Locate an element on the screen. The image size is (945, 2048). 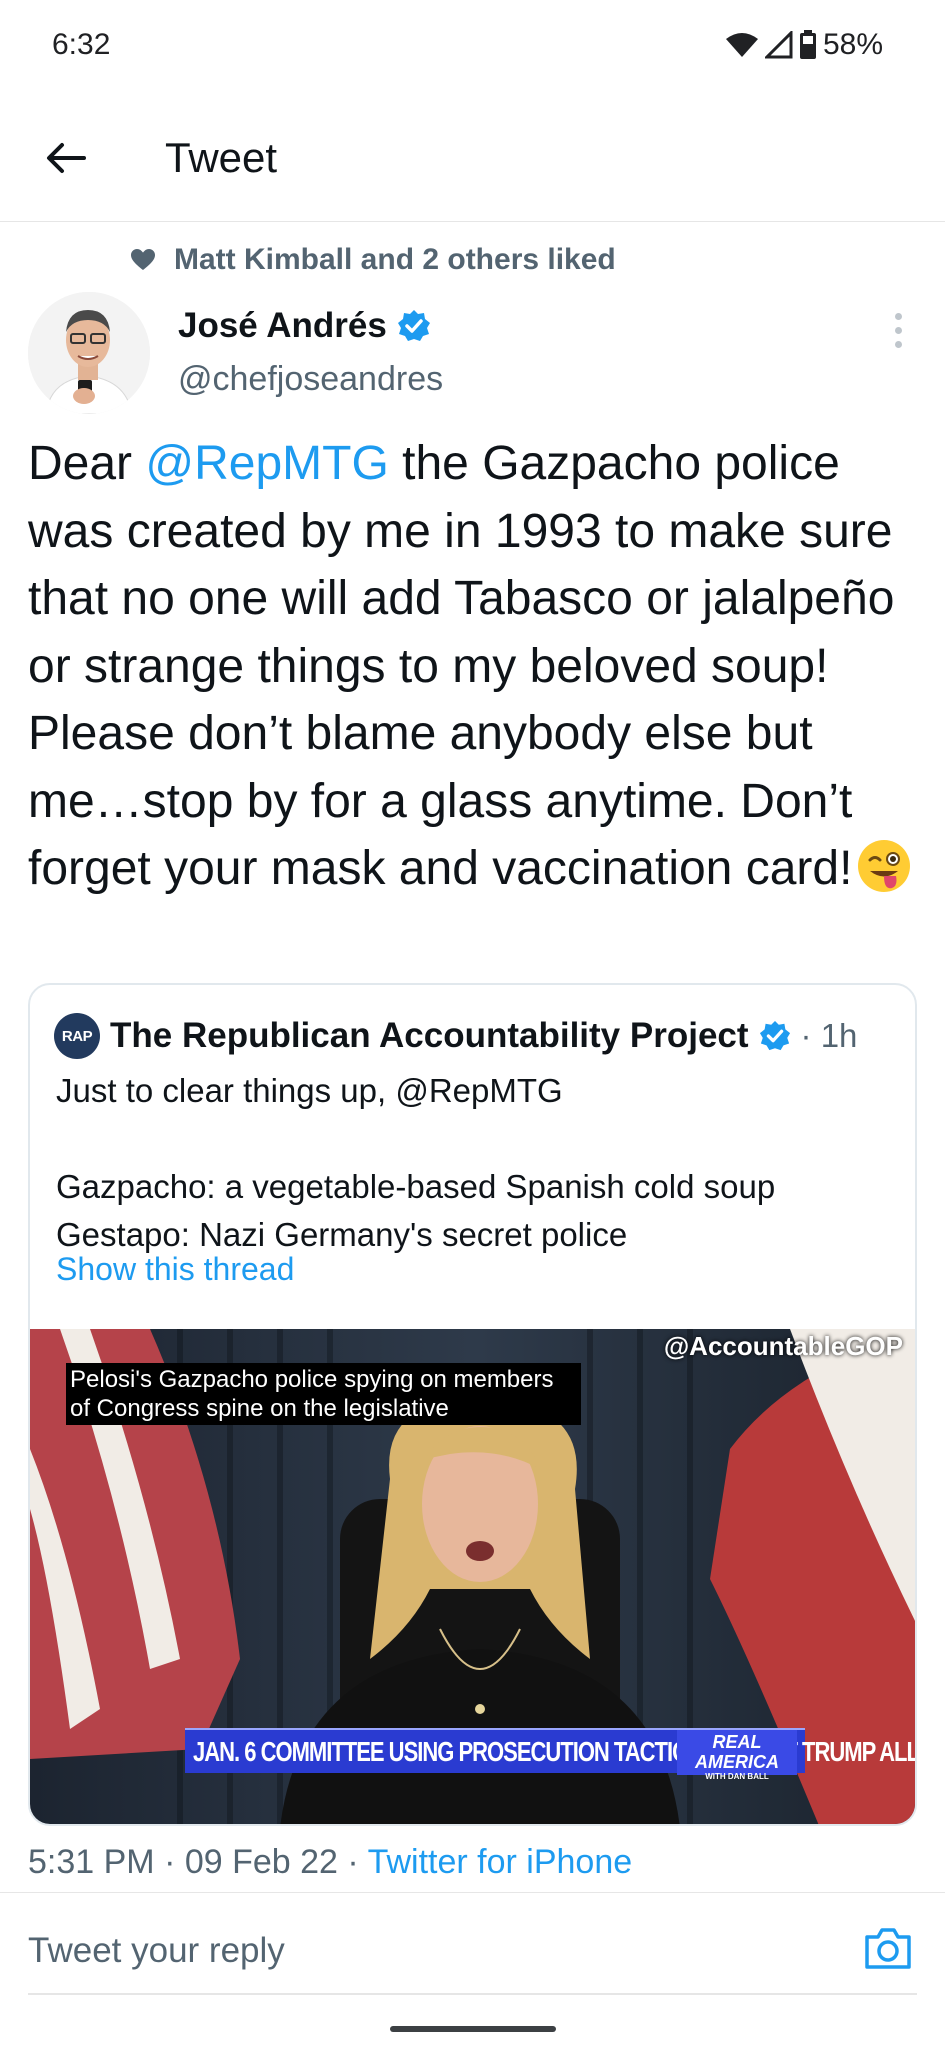
social-context-text: Matt Kimball and 2 others liked is located at coordinates (395, 259).